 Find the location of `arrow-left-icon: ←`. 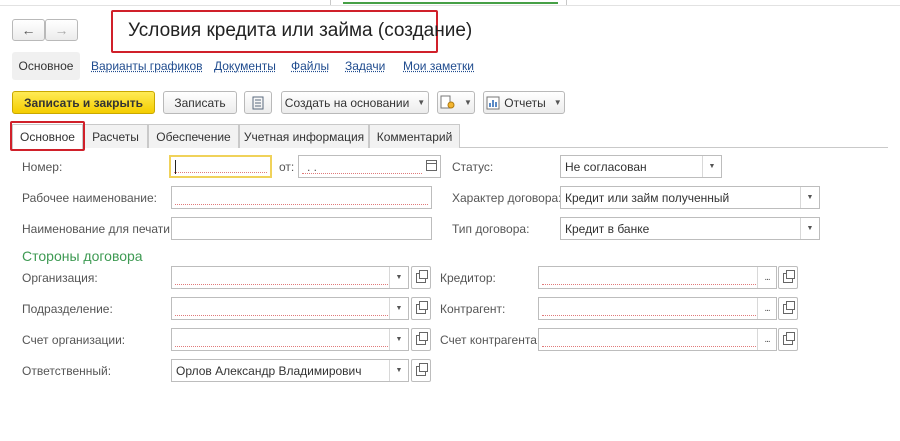

arrow-left-icon: ← is located at coordinates (28, 30).